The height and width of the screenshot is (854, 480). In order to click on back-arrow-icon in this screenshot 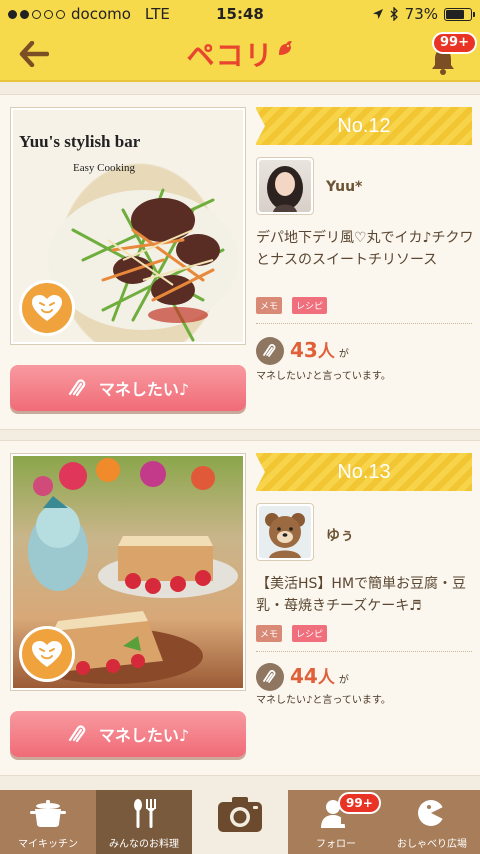, I will do `click(34, 54)`.